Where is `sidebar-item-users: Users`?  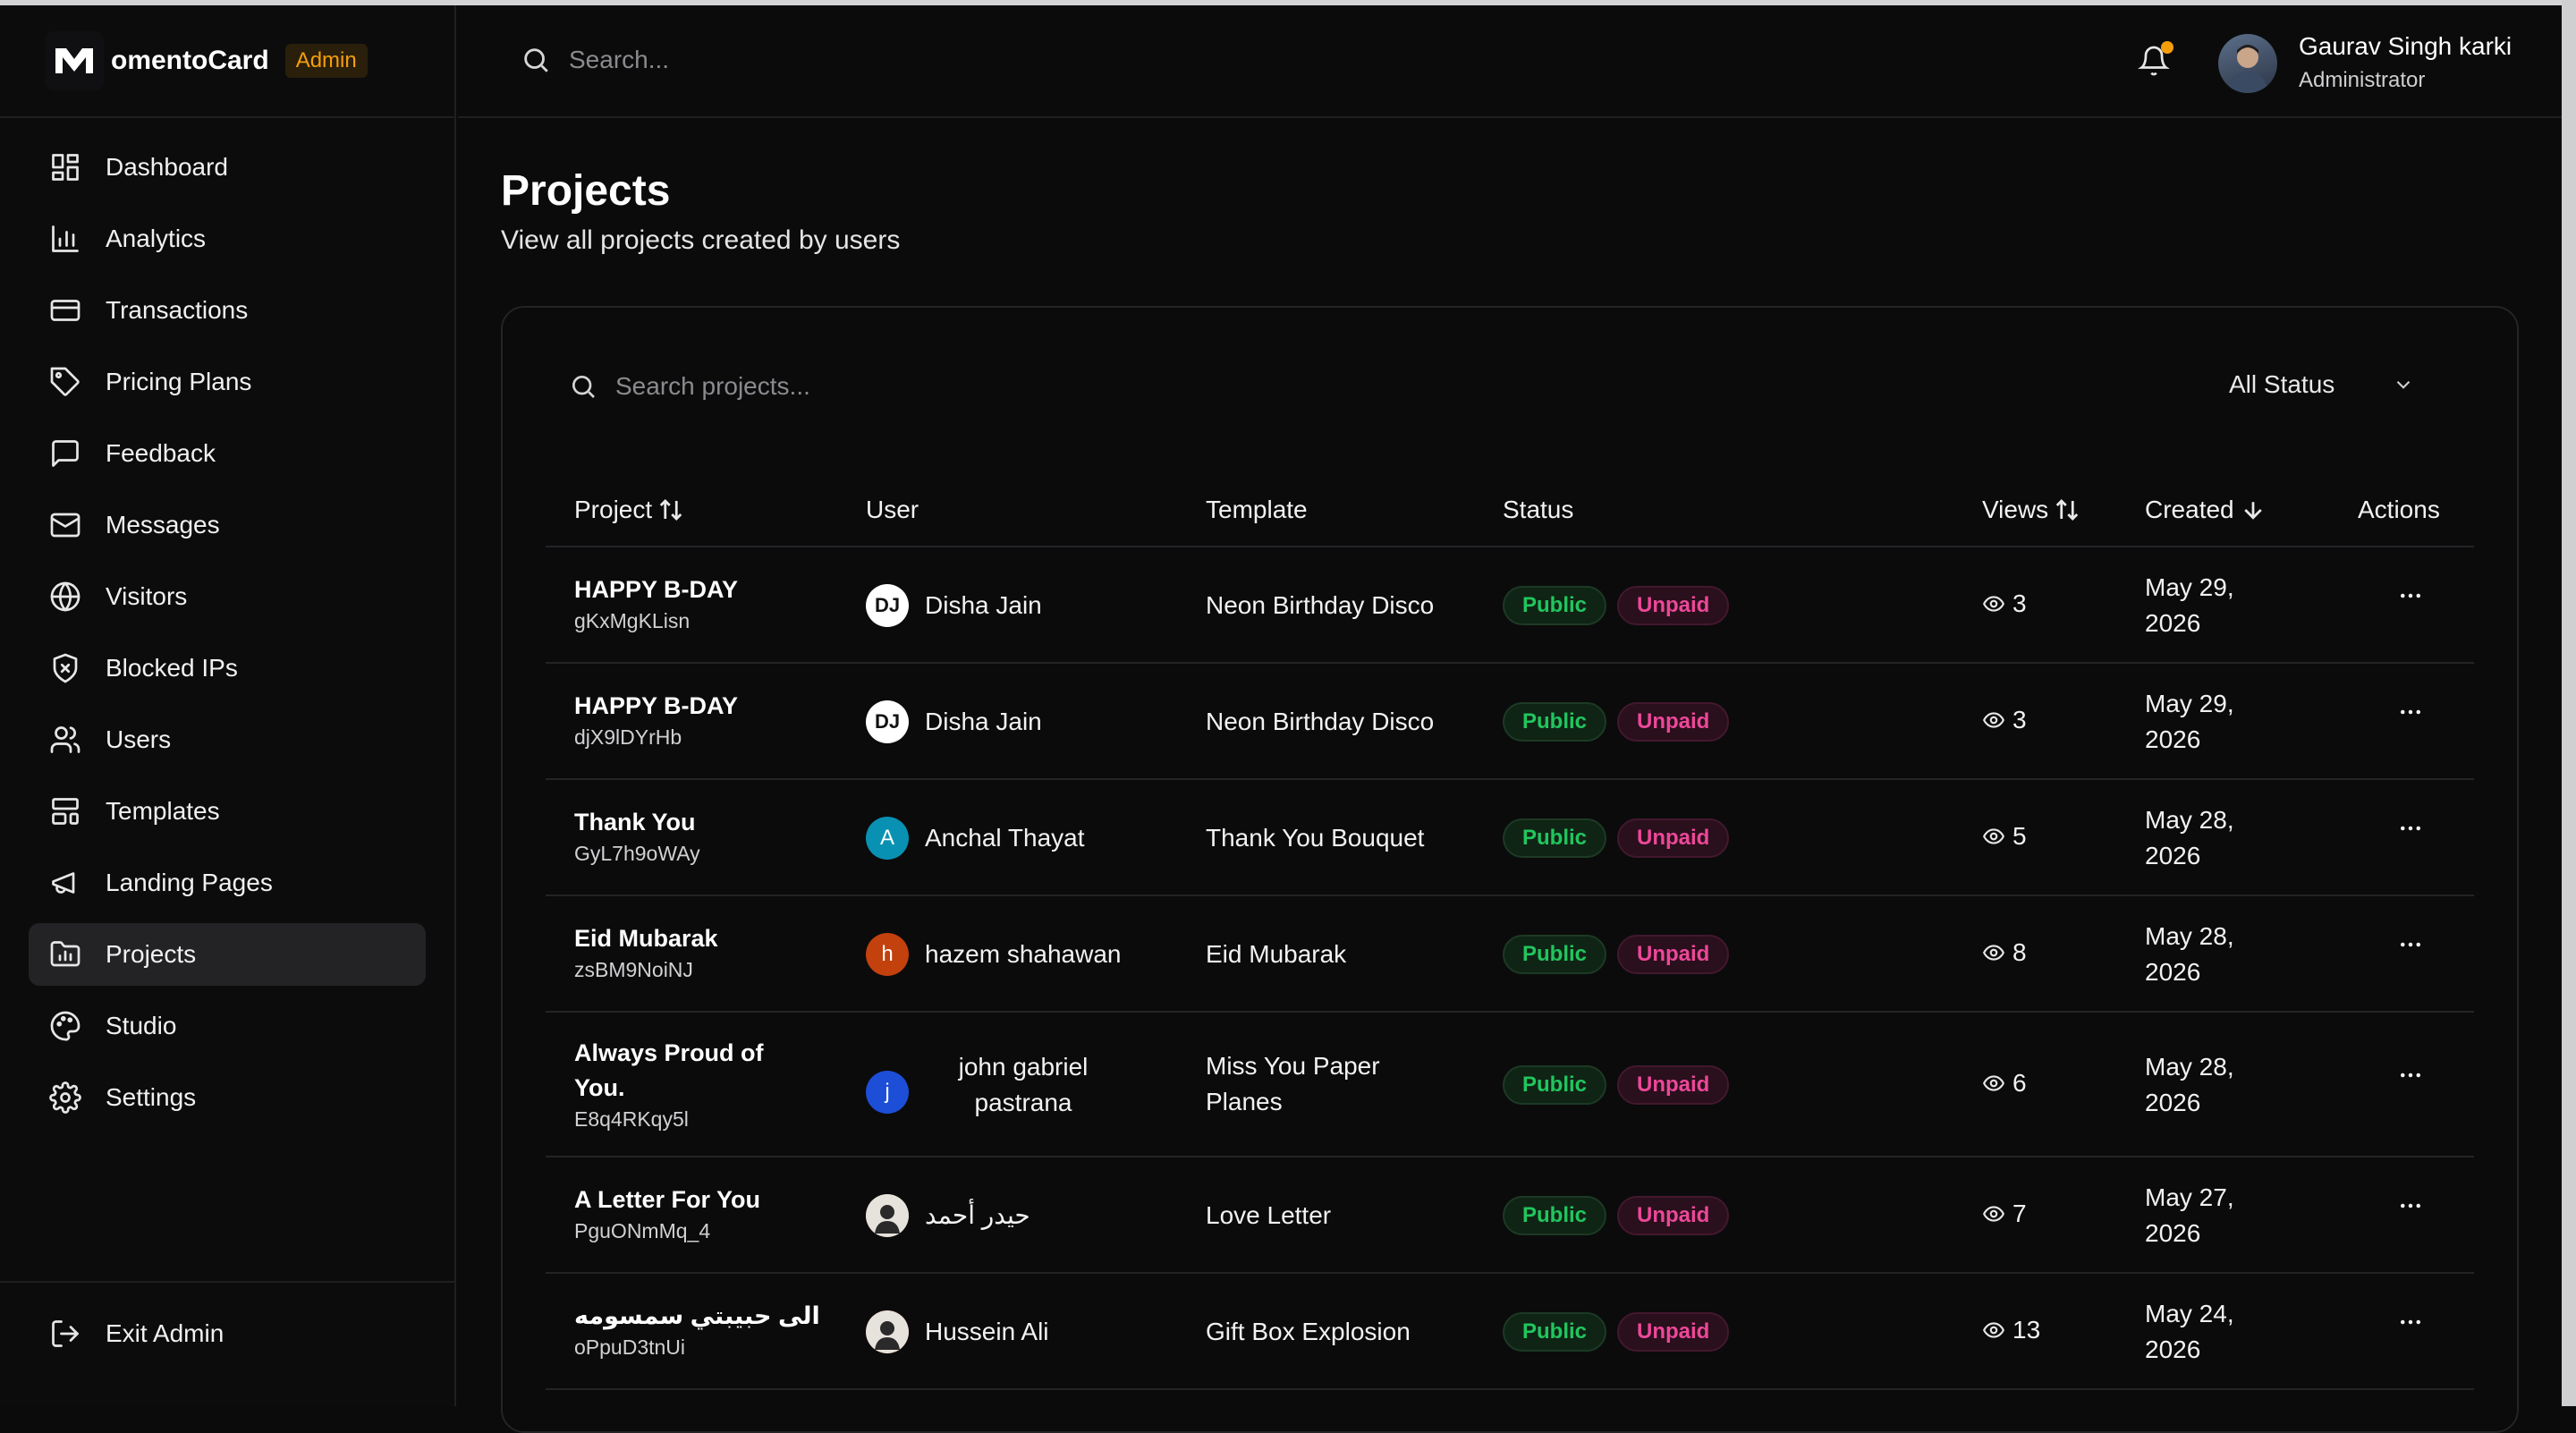 sidebar-item-users: Users is located at coordinates (227, 739).